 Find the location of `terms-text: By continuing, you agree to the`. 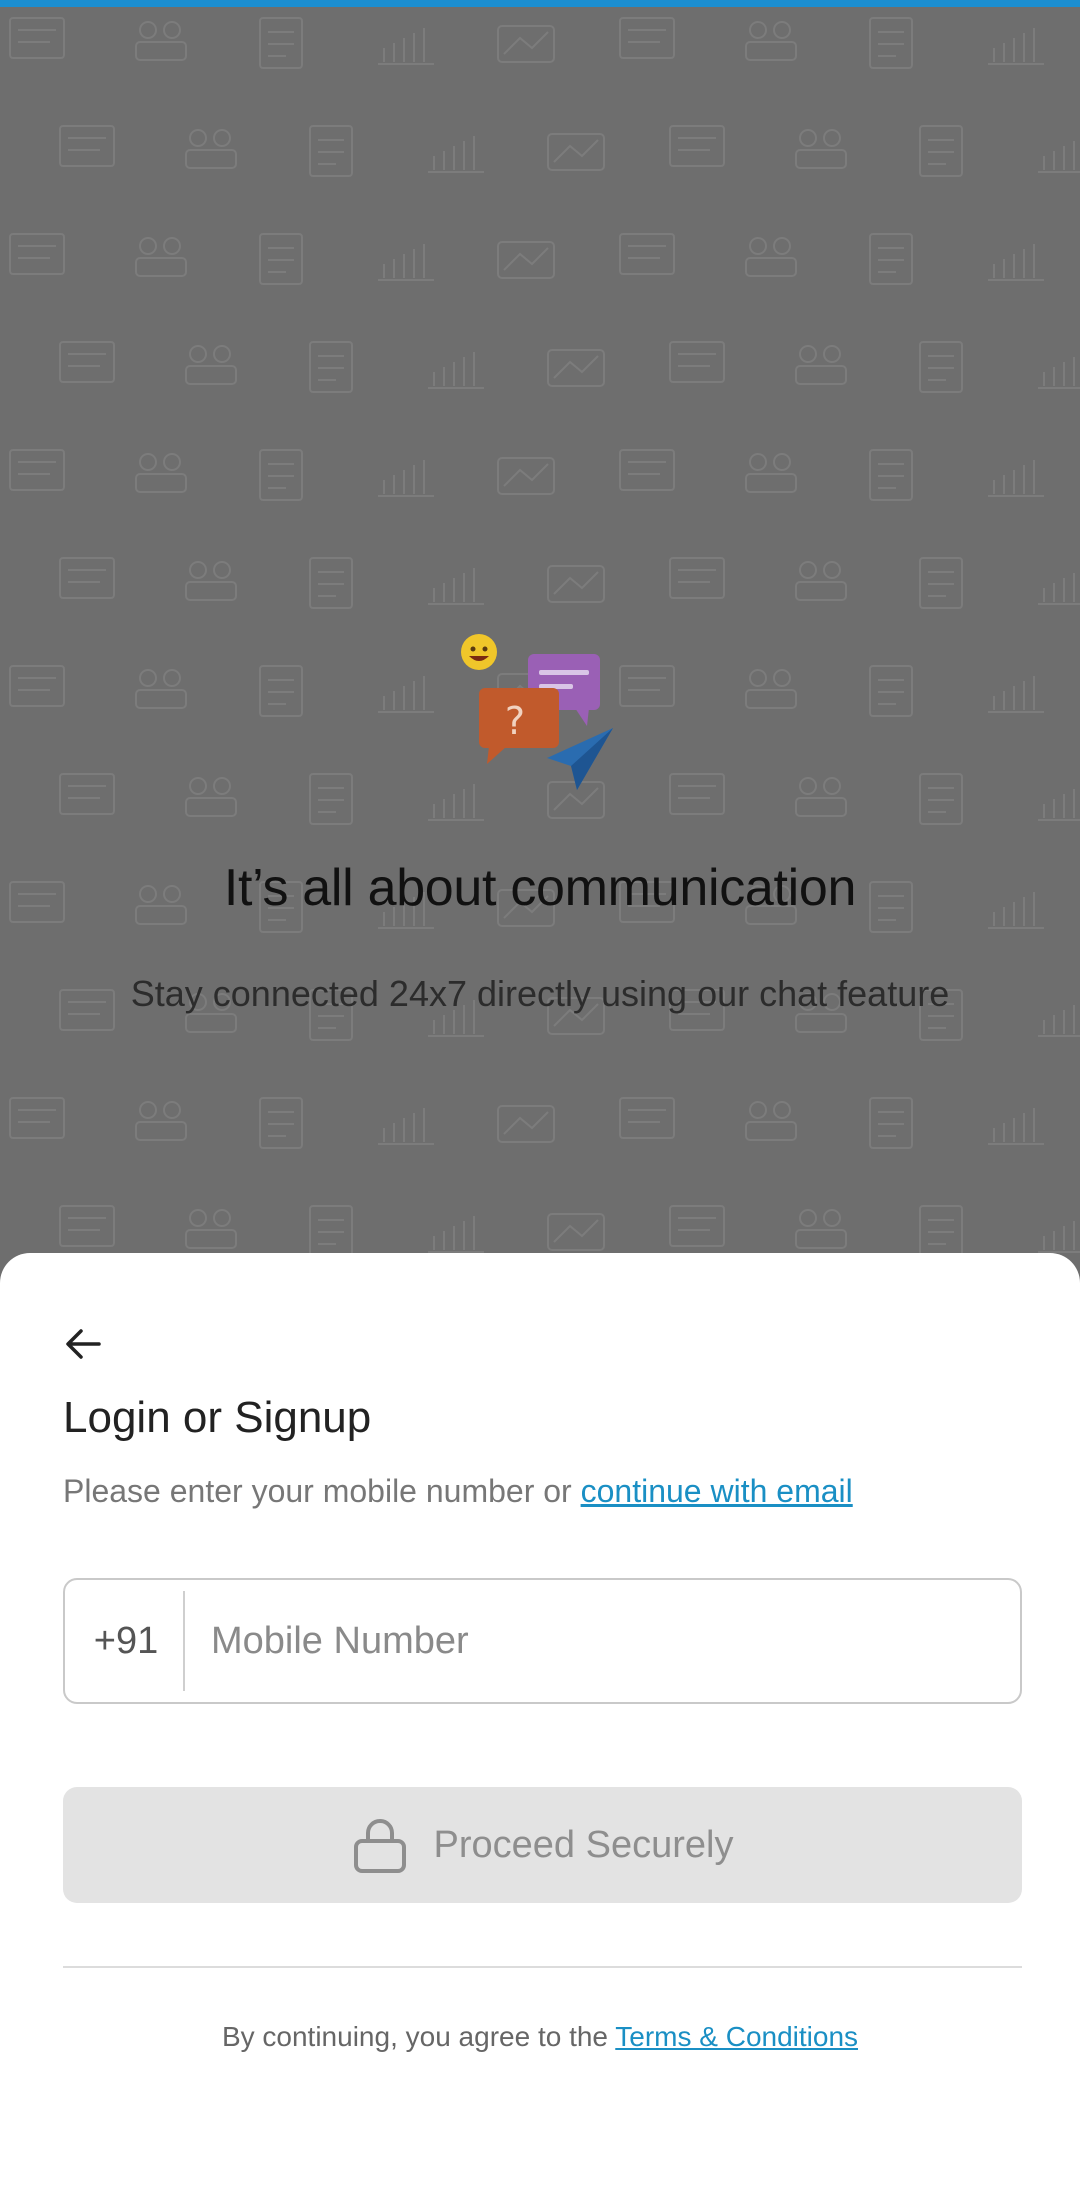

terms-text: By continuing, you agree to the is located at coordinates (418, 2036).